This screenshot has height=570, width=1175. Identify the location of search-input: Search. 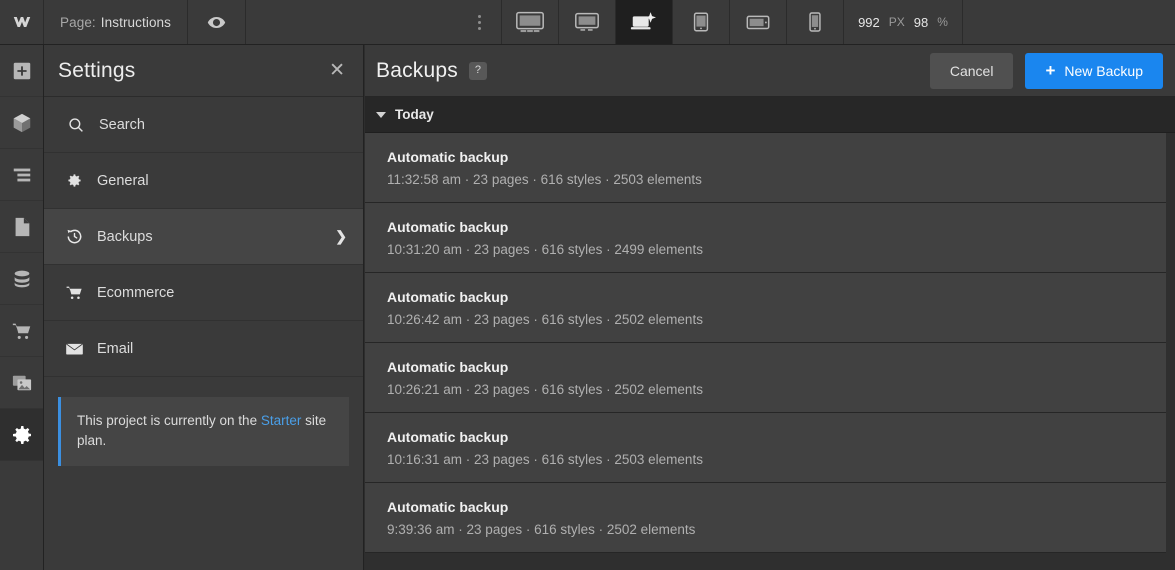
(223, 125).